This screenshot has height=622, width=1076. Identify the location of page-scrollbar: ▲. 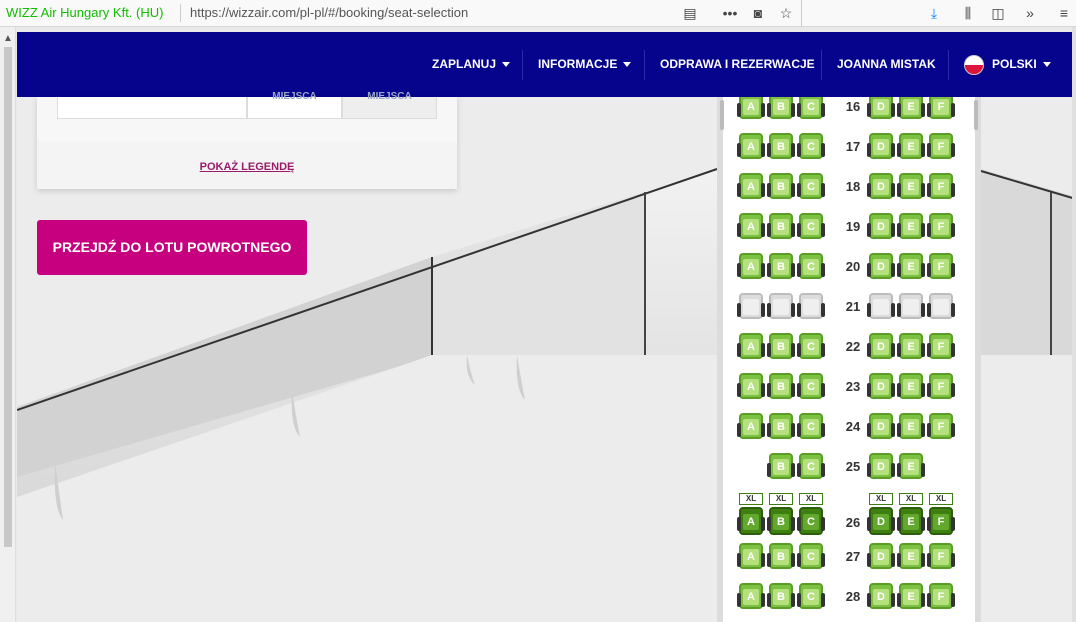
(8, 324).